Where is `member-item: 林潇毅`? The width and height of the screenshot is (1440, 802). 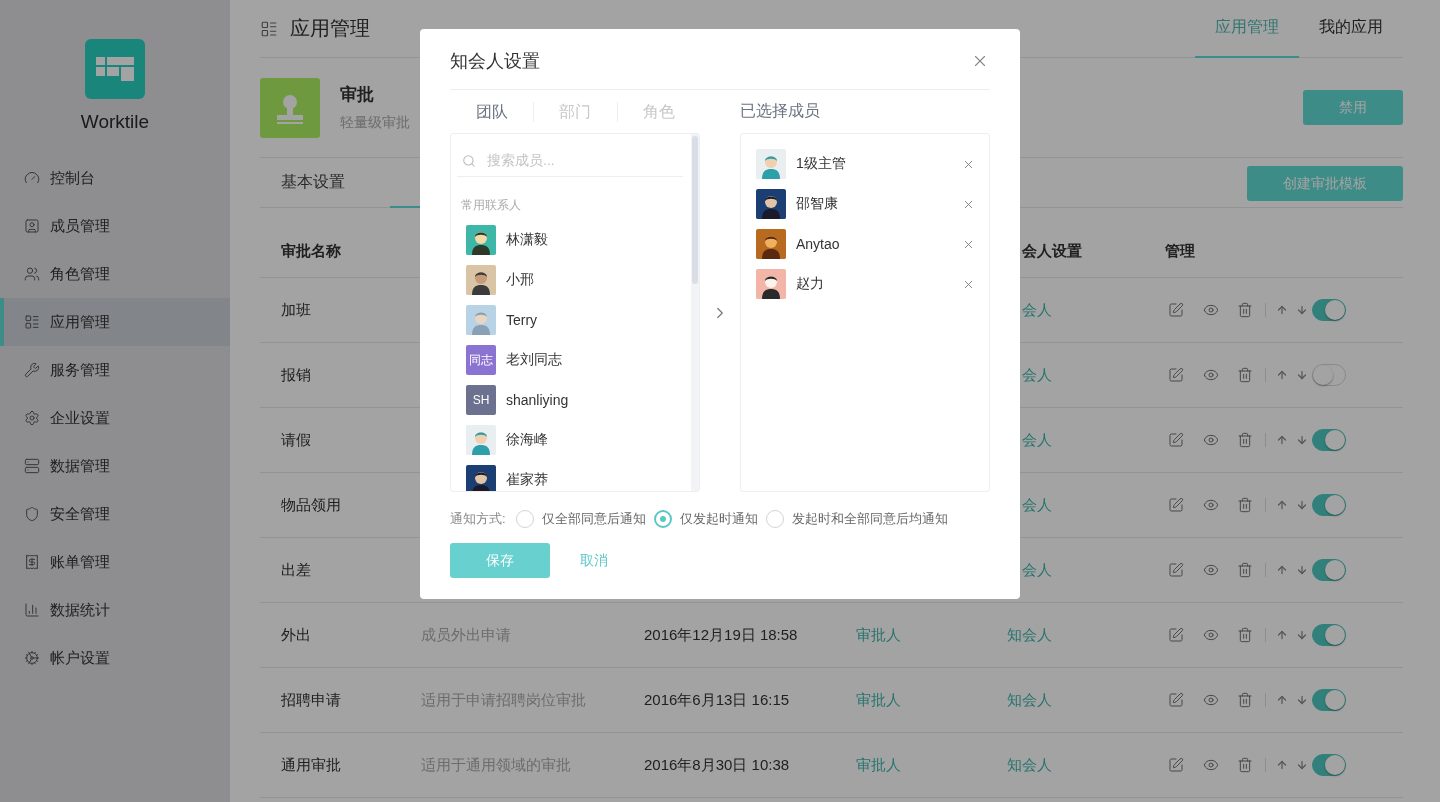 member-item: 林潇毅 is located at coordinates (575, 240).